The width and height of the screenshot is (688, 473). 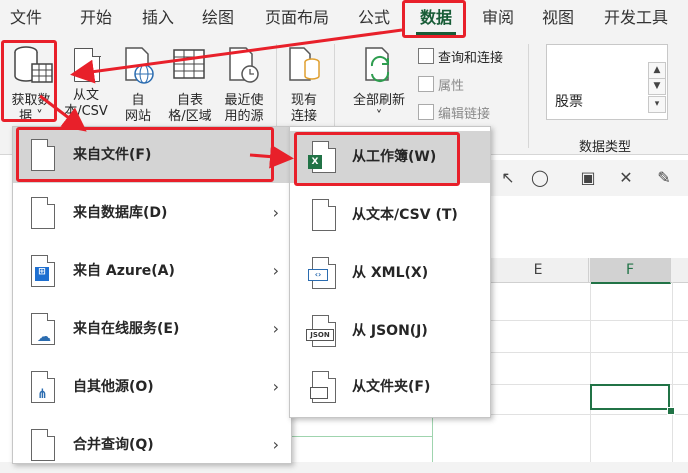 What do you see at coordinates (236, 56) in the screenshot?
I see `arrow-tab-to-get-data` at bounding box center [236, 56].